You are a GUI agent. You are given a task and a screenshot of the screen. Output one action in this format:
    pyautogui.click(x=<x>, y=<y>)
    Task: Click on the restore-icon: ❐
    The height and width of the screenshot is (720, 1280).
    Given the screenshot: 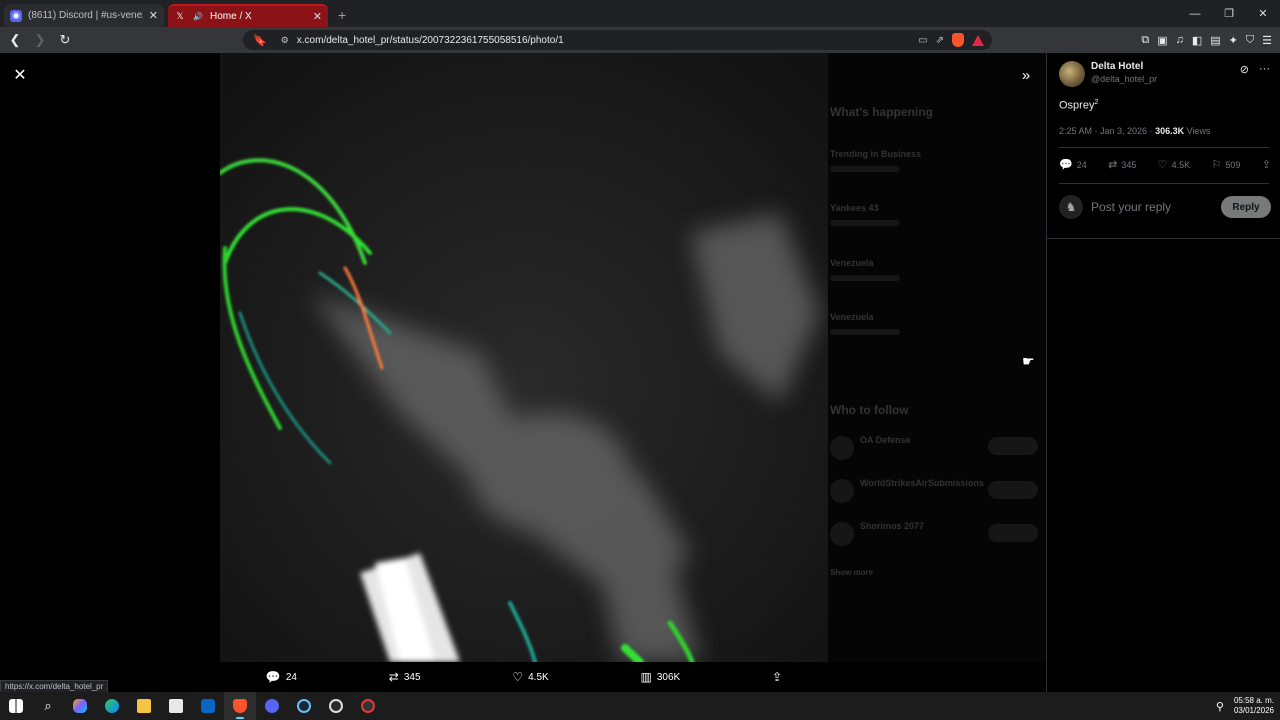 What is the action you would take?
    pyautogui.click(x=1229, y=13)
    